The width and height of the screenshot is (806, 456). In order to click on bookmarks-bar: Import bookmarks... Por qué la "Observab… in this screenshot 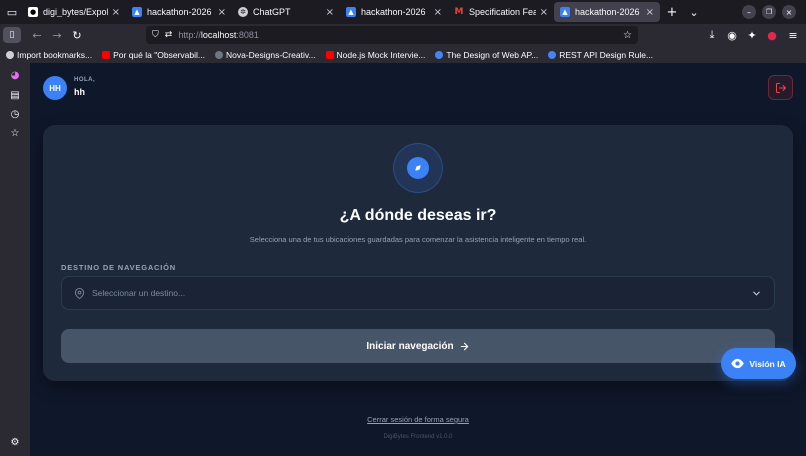, I will do `click(403, 54)`.